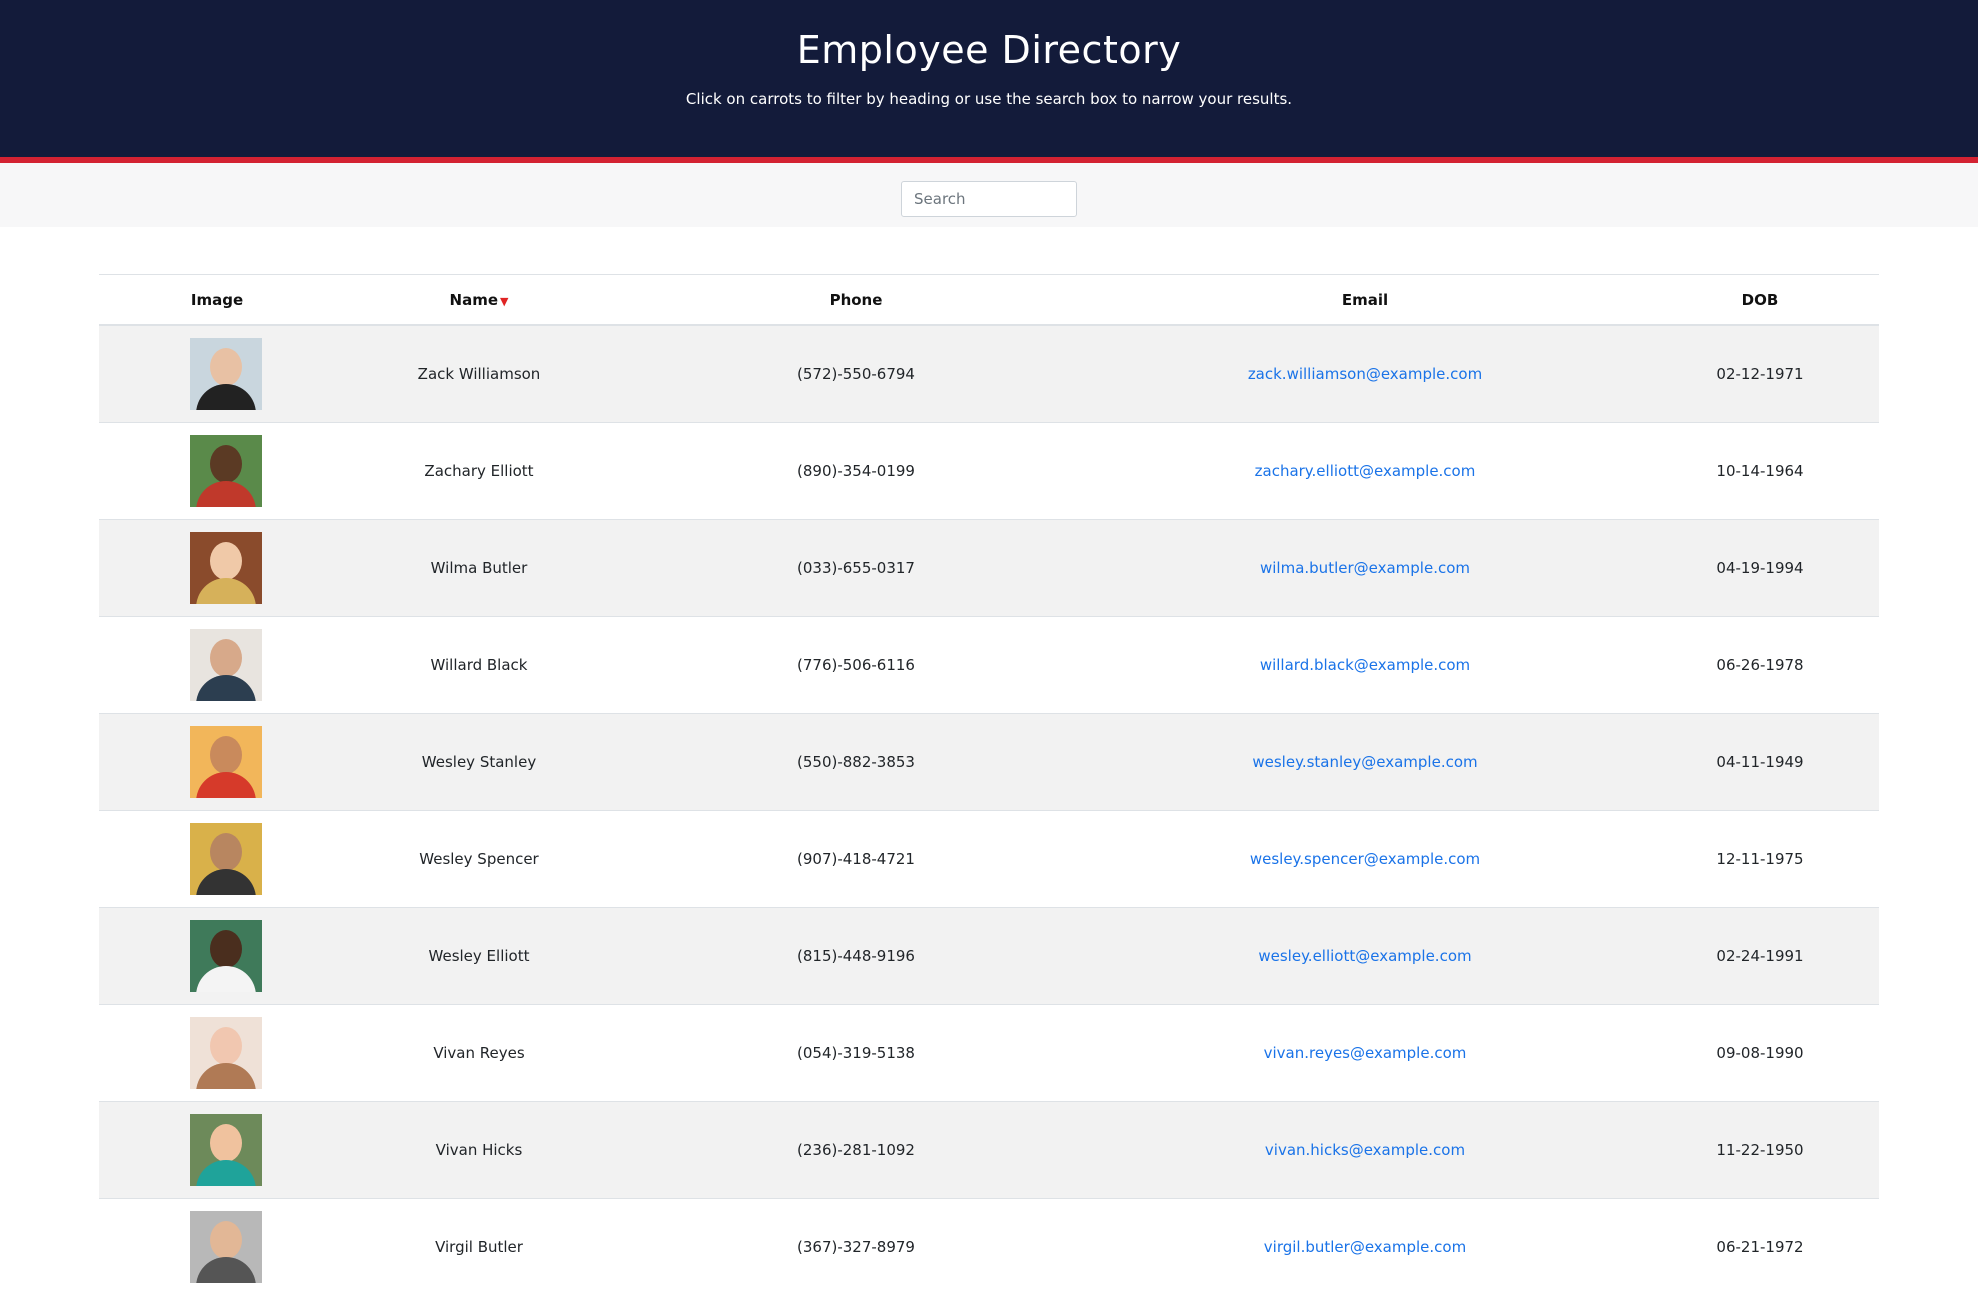 The width and height of the screenshot is (1978, 1308). I want to click on cell-dob: 04-19-1994, so click(1760, 568).